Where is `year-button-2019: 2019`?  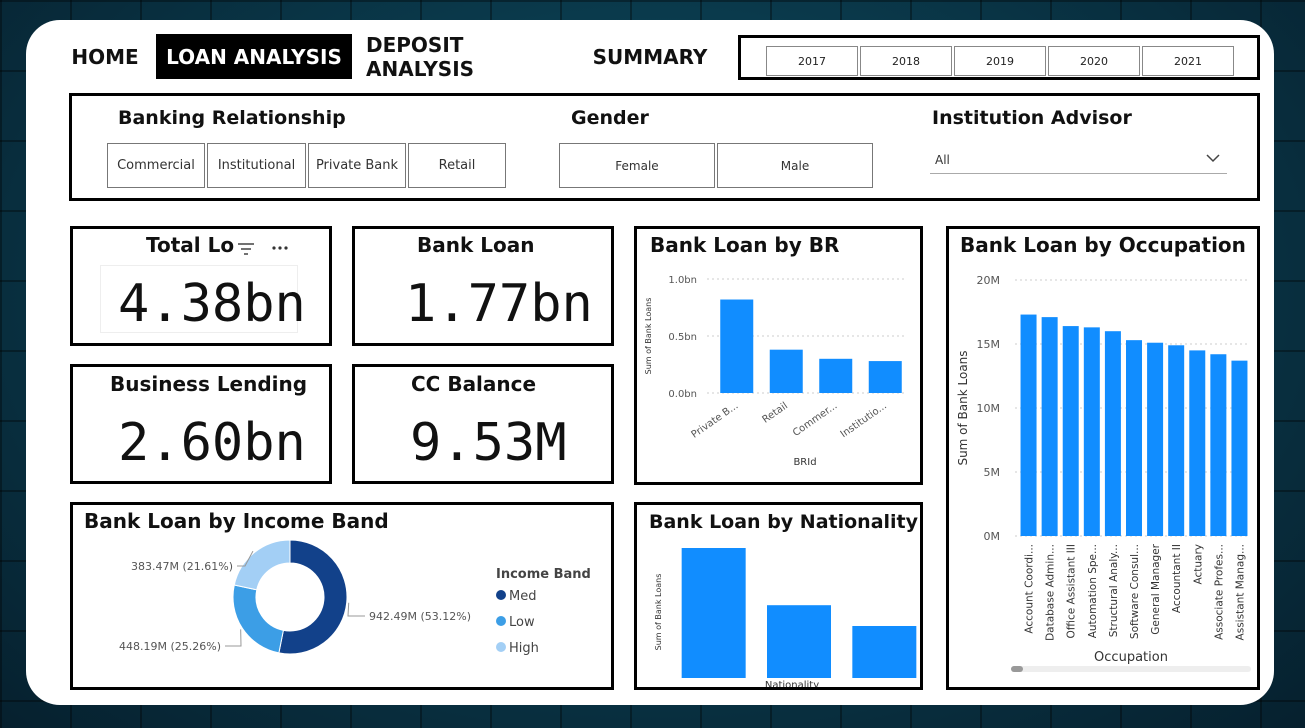 year-button-2019: 2019 is located at coordinates (1000, 61).